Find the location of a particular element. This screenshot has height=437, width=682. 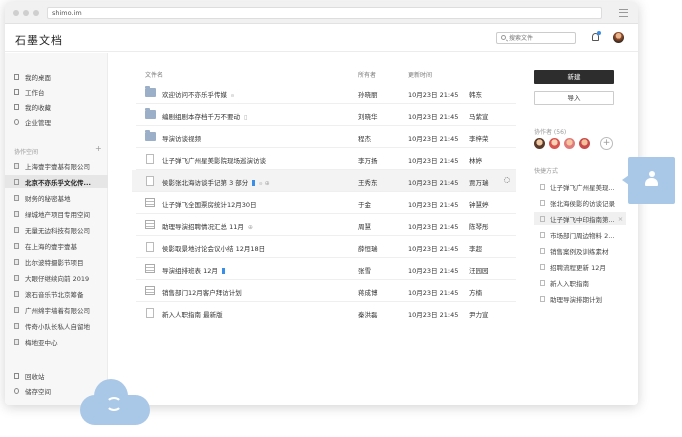

person-icon is located at coordinates (651, 179).